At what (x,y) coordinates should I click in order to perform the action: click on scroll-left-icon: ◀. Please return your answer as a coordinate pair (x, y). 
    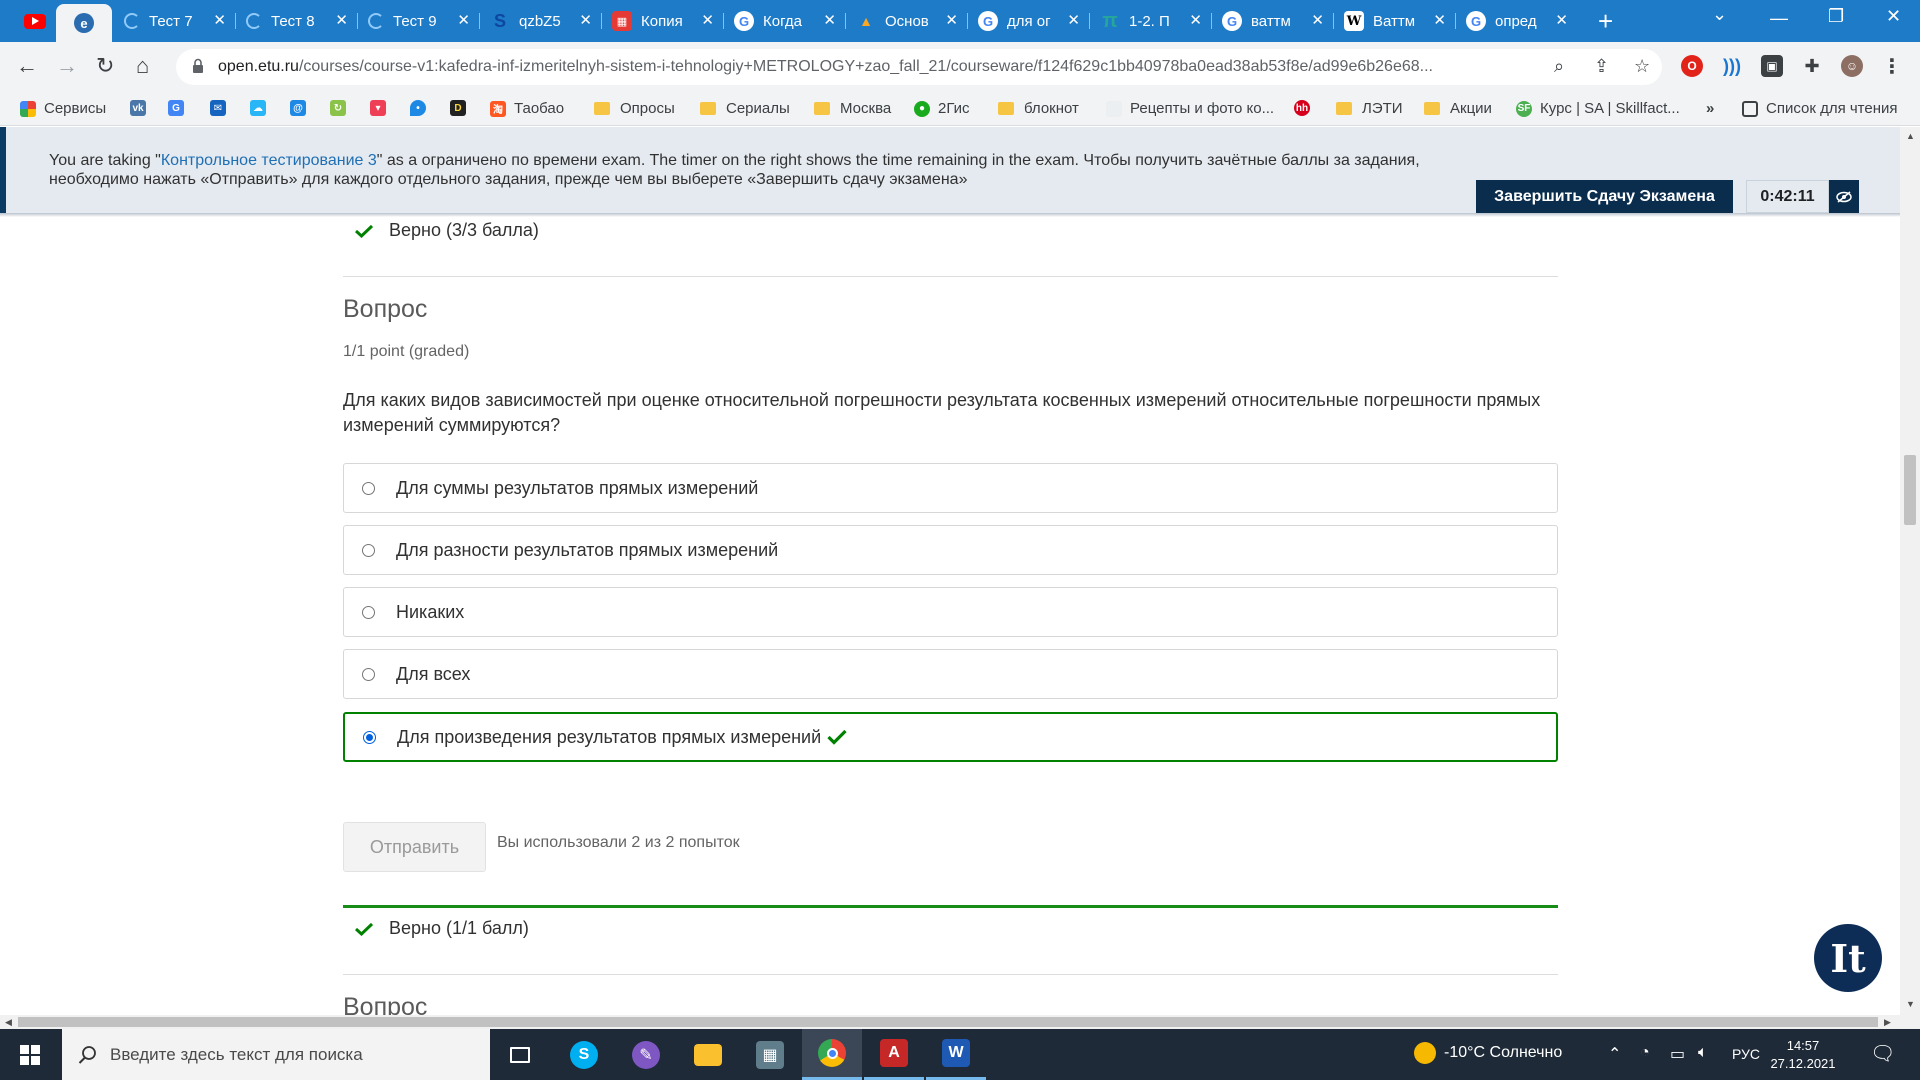
    Looking at the image, I should click on (8, 1022).